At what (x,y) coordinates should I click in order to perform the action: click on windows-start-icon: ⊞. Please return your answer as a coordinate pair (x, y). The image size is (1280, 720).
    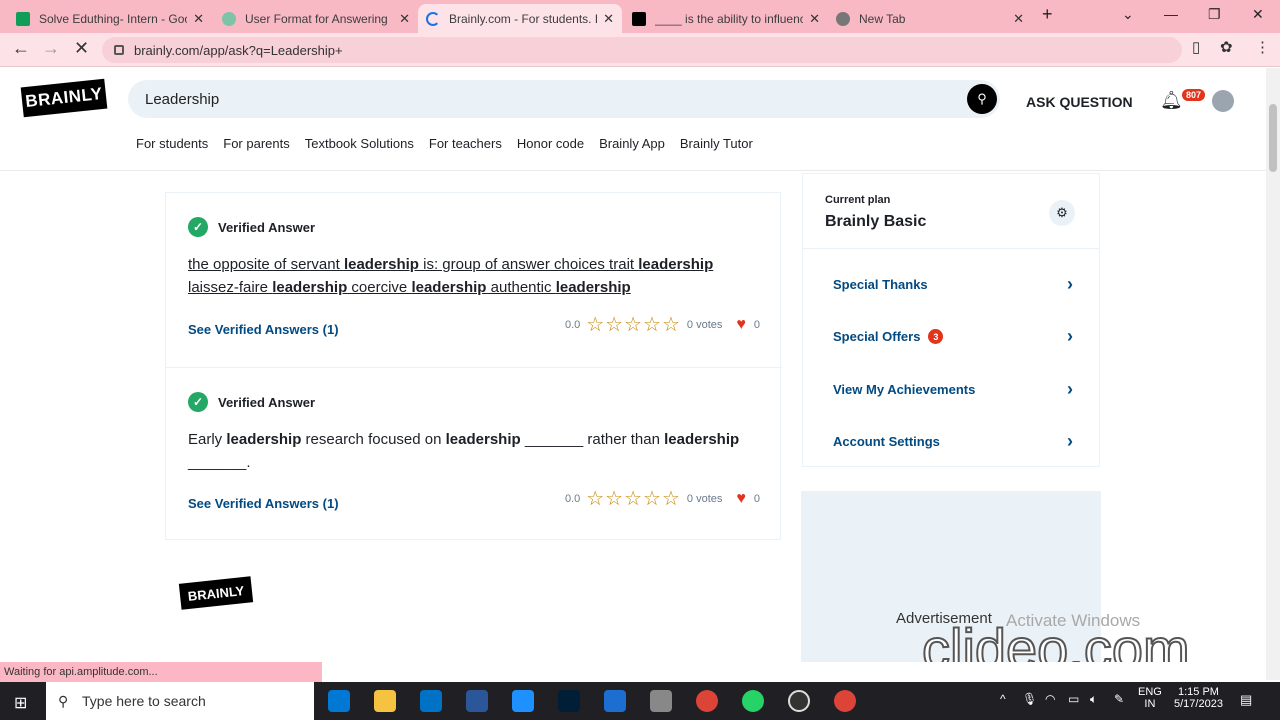
    Looking at the image, I should click on (20, 703).